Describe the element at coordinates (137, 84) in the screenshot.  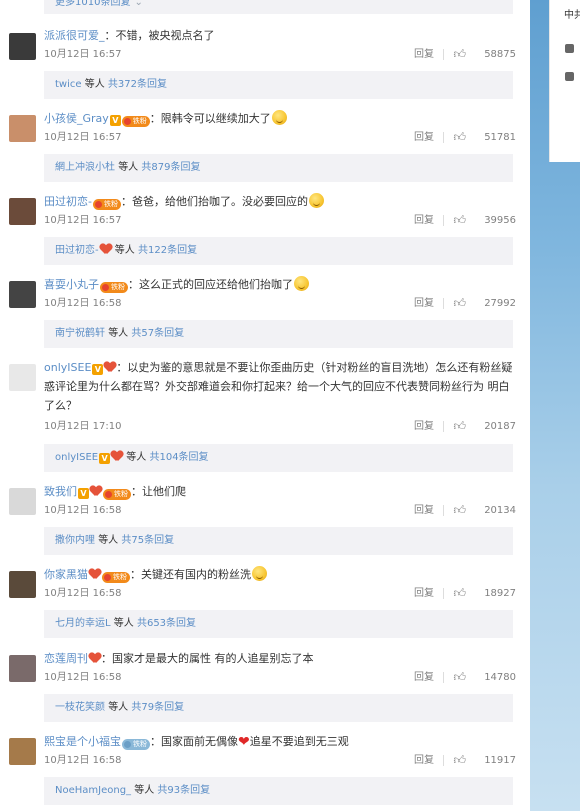
I see `sub-reply-count-link: 共372条回复` at that location.